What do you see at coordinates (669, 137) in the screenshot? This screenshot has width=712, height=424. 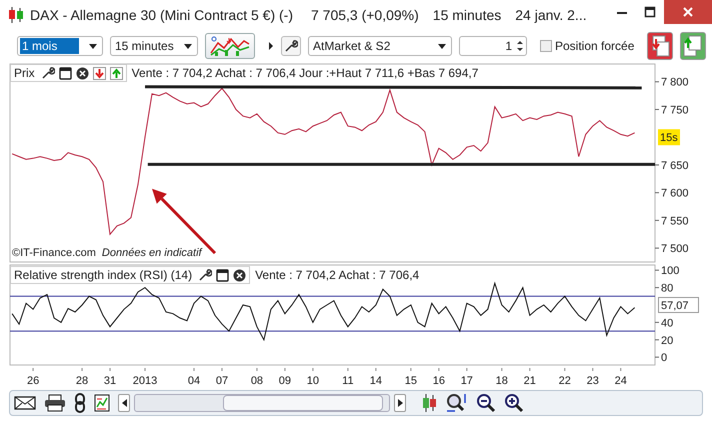 I see `time-badge: 15s` at bounding box center [669, 137].